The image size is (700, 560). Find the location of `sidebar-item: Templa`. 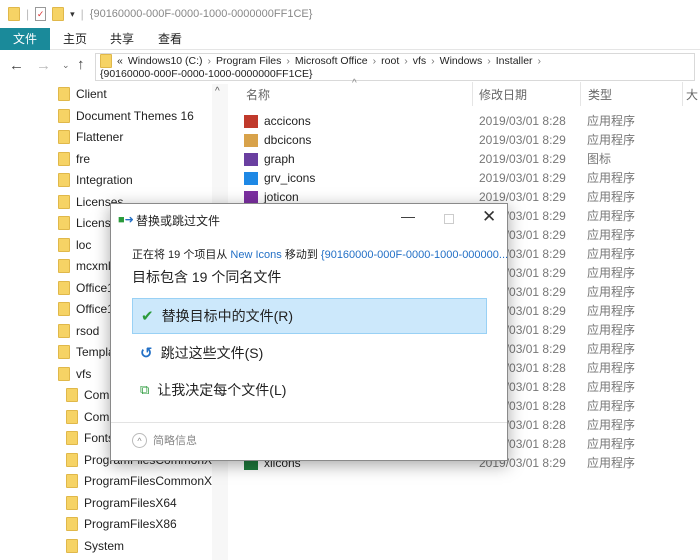

sidebar-item: Templa is located at coordinates (86, 352).